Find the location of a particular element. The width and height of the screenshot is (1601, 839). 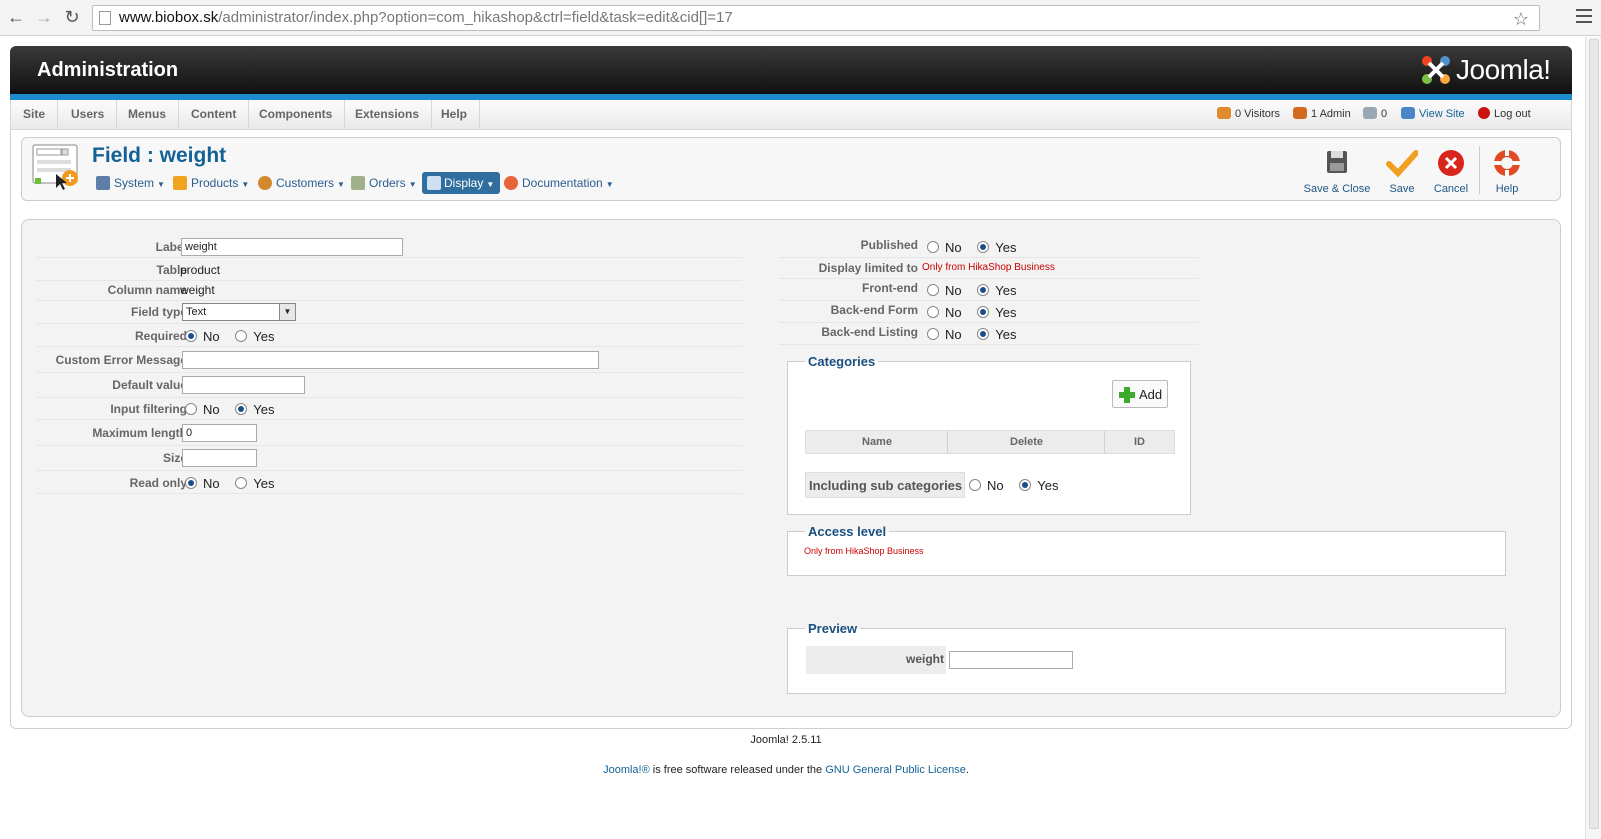

status-visitors: 0 Visitors is located at coordinates (1248, 114).